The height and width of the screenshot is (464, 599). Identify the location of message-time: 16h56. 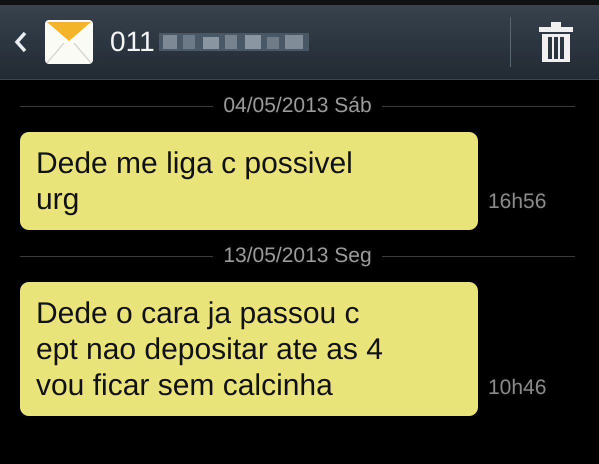
(517, 202).